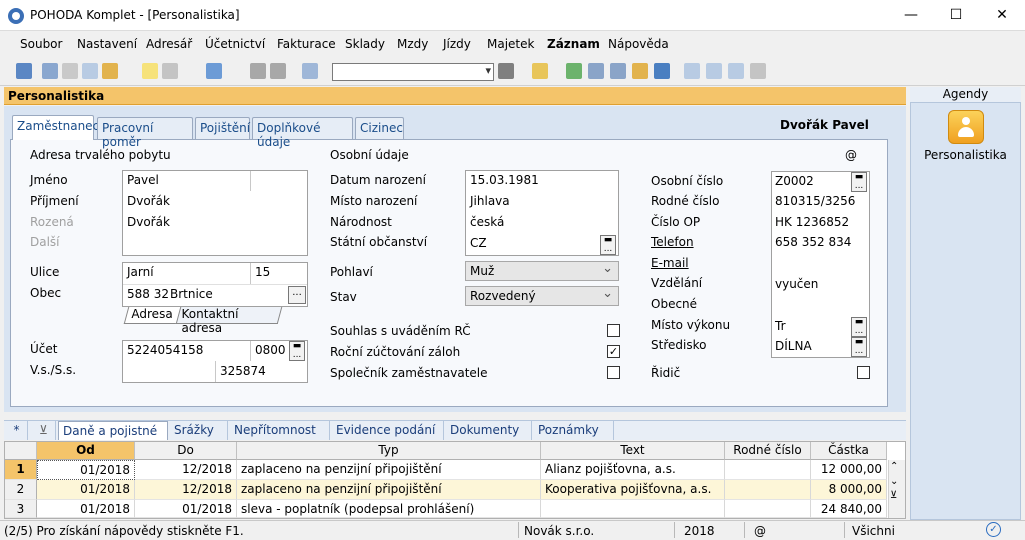 The image size is (1025, 540). Describe the element at coordinates (542, 271) in the screenshot. I see `gender-select: Muž` at that location.